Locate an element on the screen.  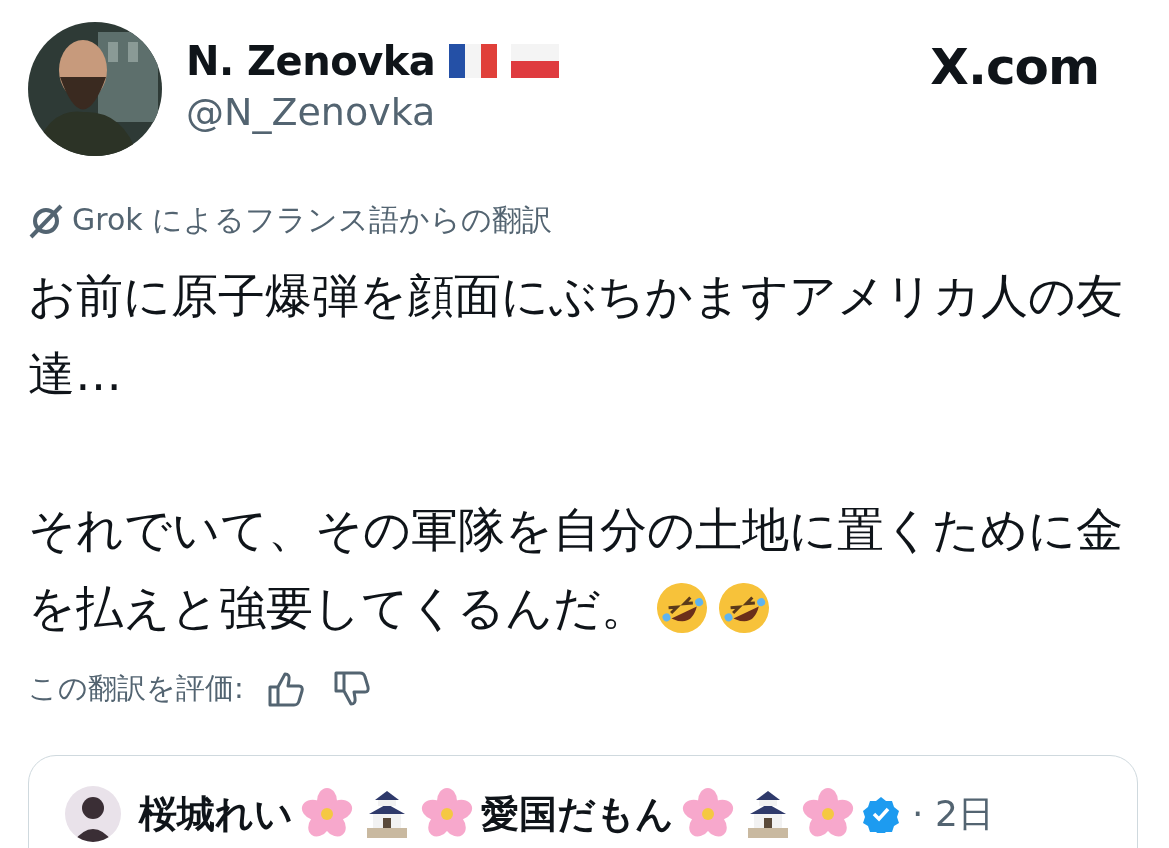
rating-label: この翻訳を評価: is located at coordinates (136, 688).